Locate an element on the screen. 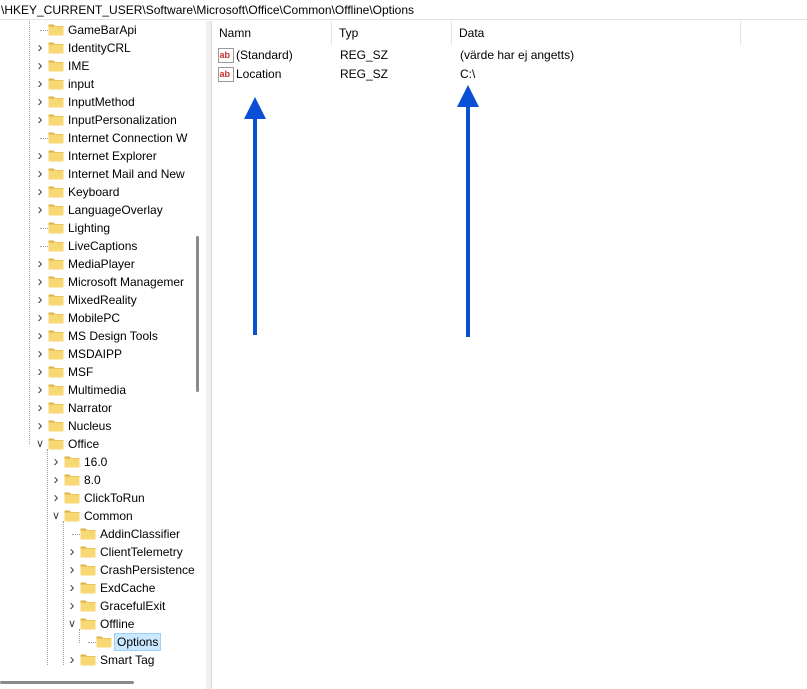 This screenshot has width=807, height=689. tree-item-label: Nucleus is located at coordinates (90, 426).